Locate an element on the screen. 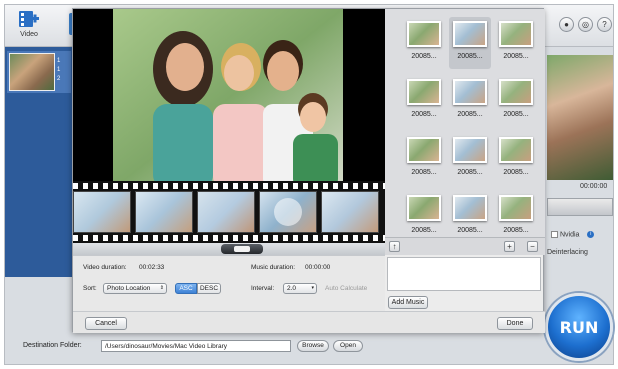 This screenshot has height=369, width=618. browse-button: Browse is located at coordinates (313, 346).